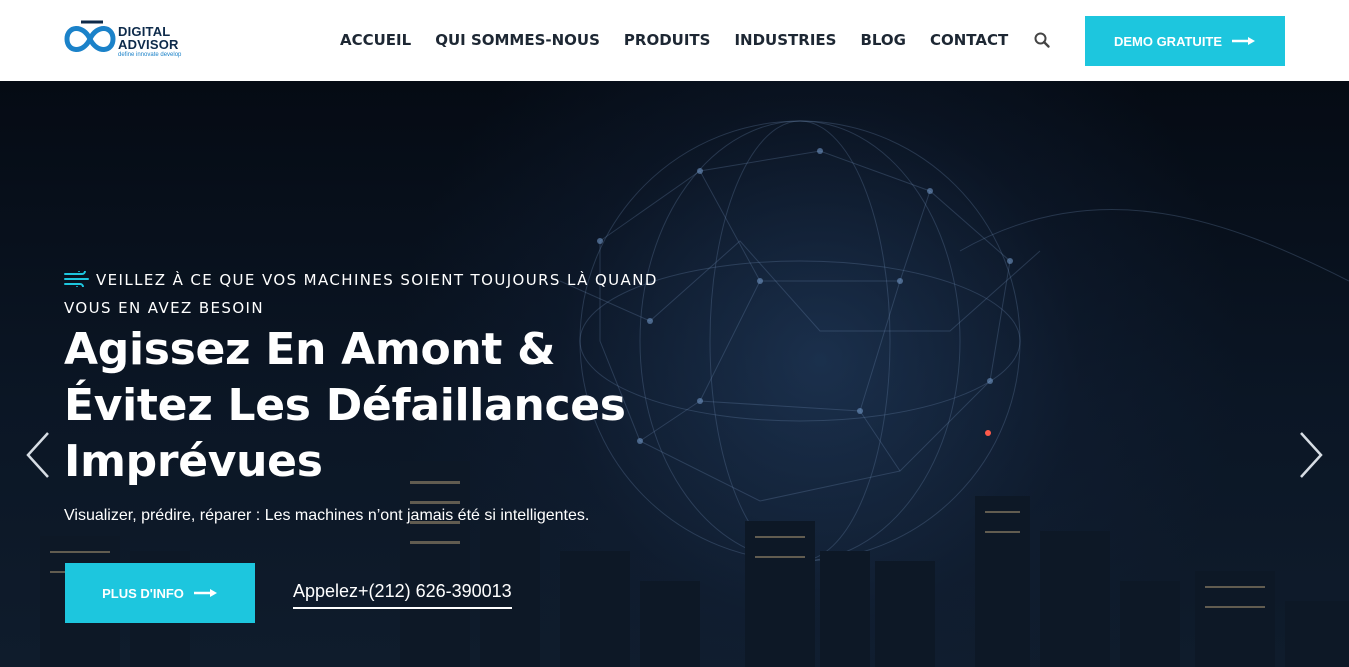 Image resolution: width=1349 pixels, height=667 pixels. I want to click on logo-name-line2: ADVISOR, so click(148, 44).